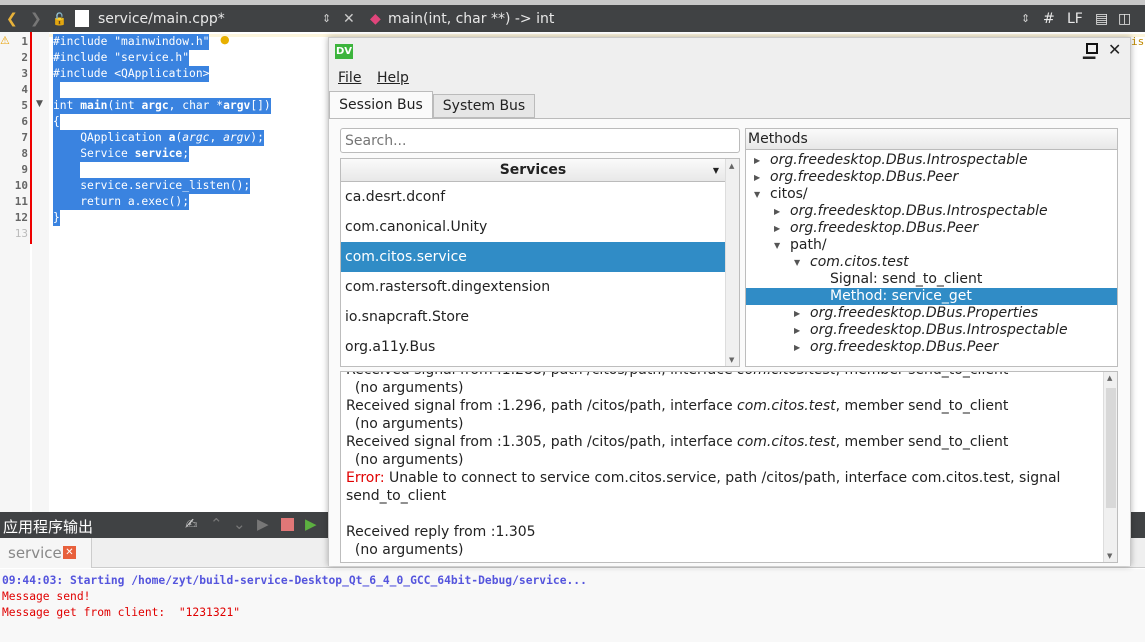 The width and height of the screenshot is (1145, 642). I want to click on annotation-text: ise, so click(1138, 41).